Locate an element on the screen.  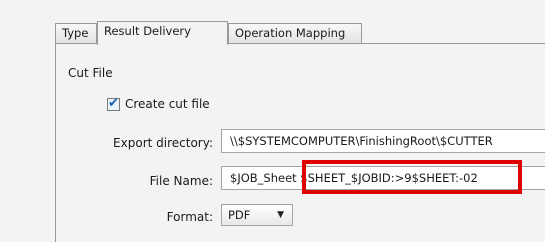
format-select: PDF ▼ is located at coordinates (257, 215).